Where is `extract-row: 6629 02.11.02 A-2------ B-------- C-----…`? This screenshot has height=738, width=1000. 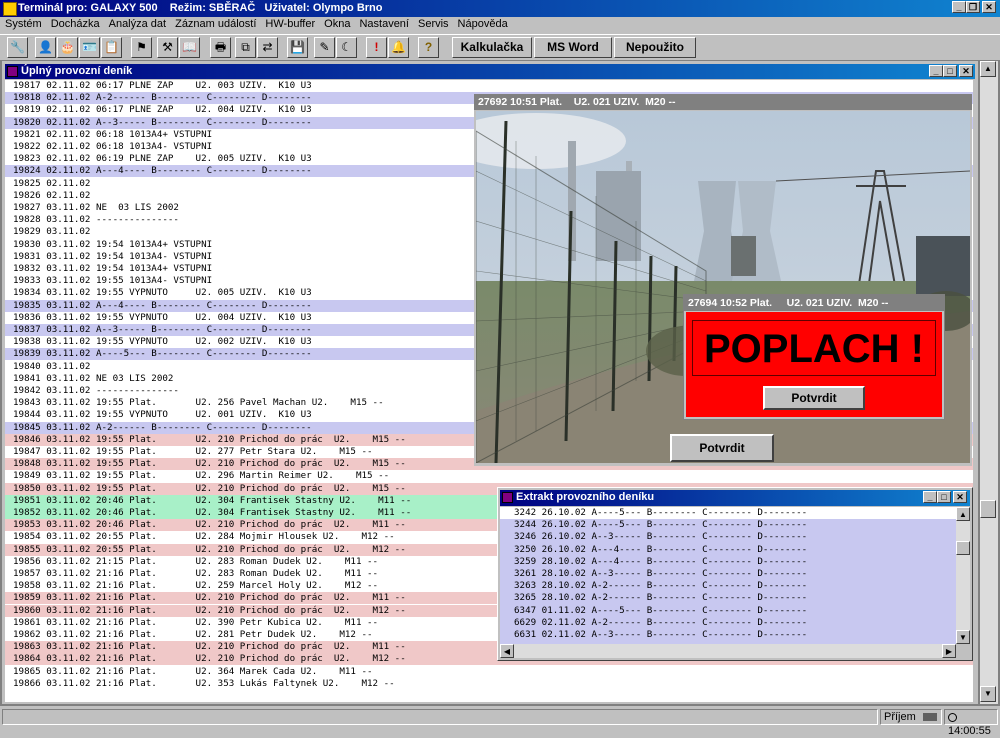
extract-row: 6629 02.11.02 A-2------ B-------- C-----… is located at coordinates (728, 623).